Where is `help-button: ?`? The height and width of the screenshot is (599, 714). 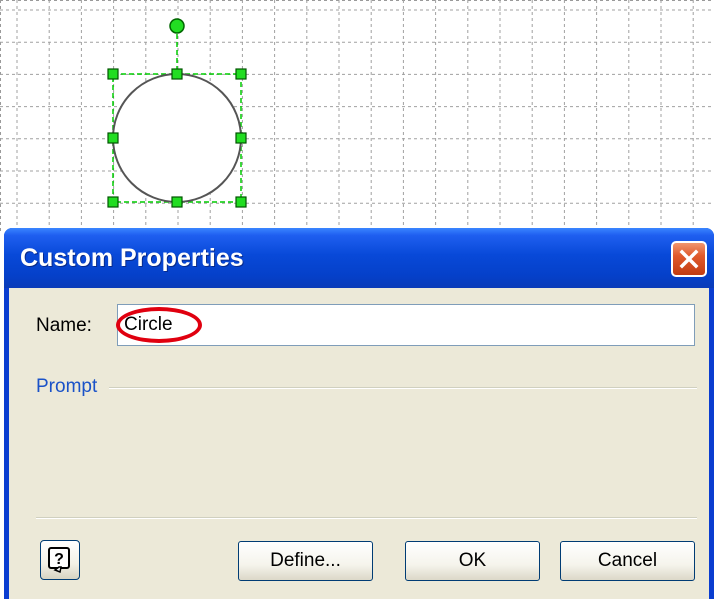
help-button: ? is located at coordinates (60, 560).